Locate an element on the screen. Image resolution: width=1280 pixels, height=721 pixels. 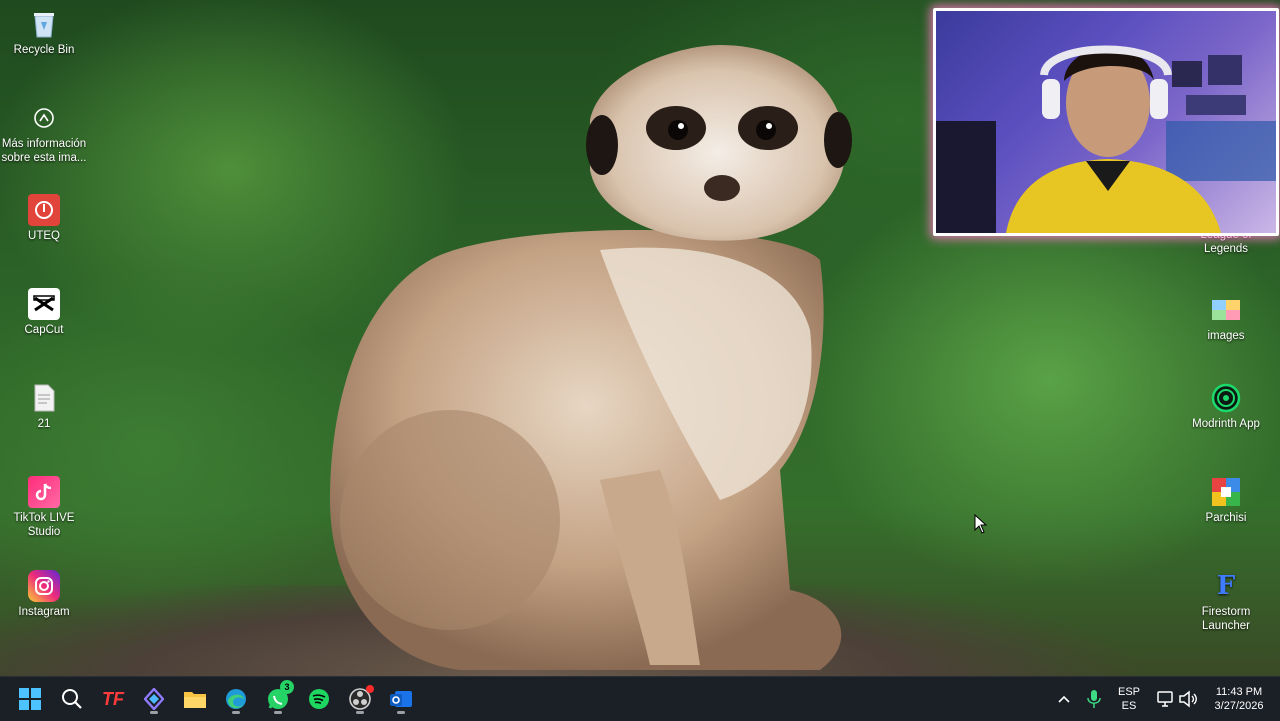
edge-icon is located at coordinates (236, 699).